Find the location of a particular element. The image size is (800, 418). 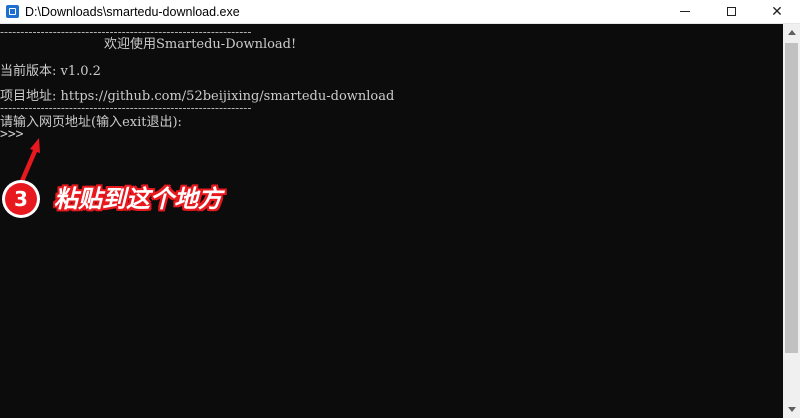

title-bar: D:\Downloads\smartedu-download.exe ✕ is located at coordinates (400, 12).